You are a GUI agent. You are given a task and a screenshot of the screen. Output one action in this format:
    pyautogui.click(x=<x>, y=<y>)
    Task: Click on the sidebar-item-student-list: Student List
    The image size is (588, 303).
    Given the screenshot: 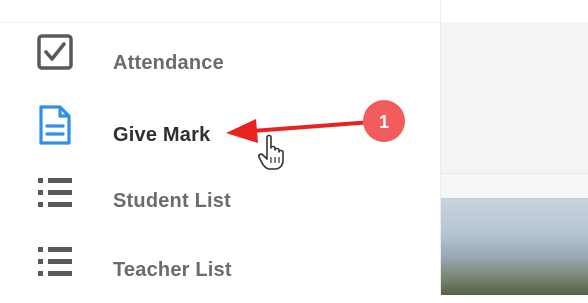 What is the action you would take?
    pyautogui.click(x=220, y=204)
    